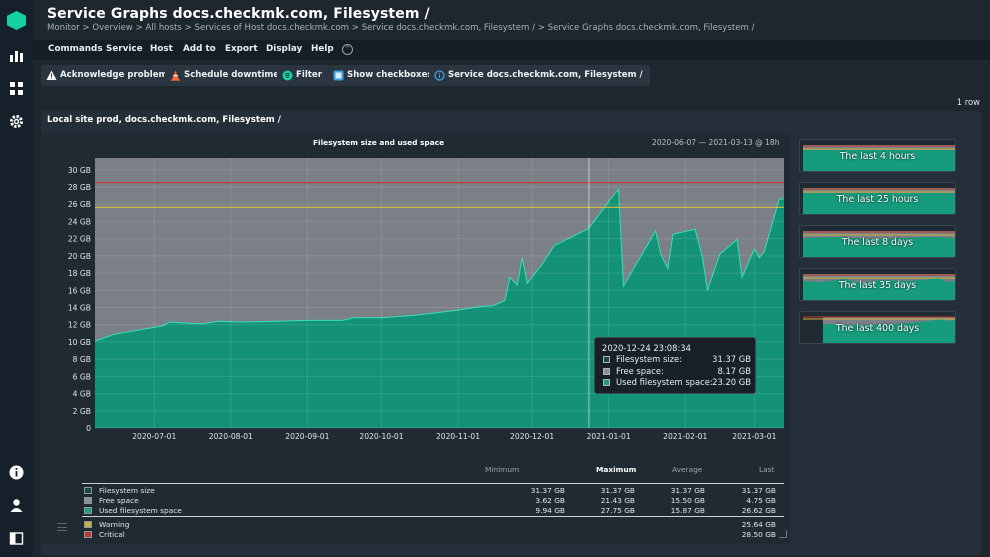  I want to click on thumbnail-label: The last 400 days, so click(877, 328).